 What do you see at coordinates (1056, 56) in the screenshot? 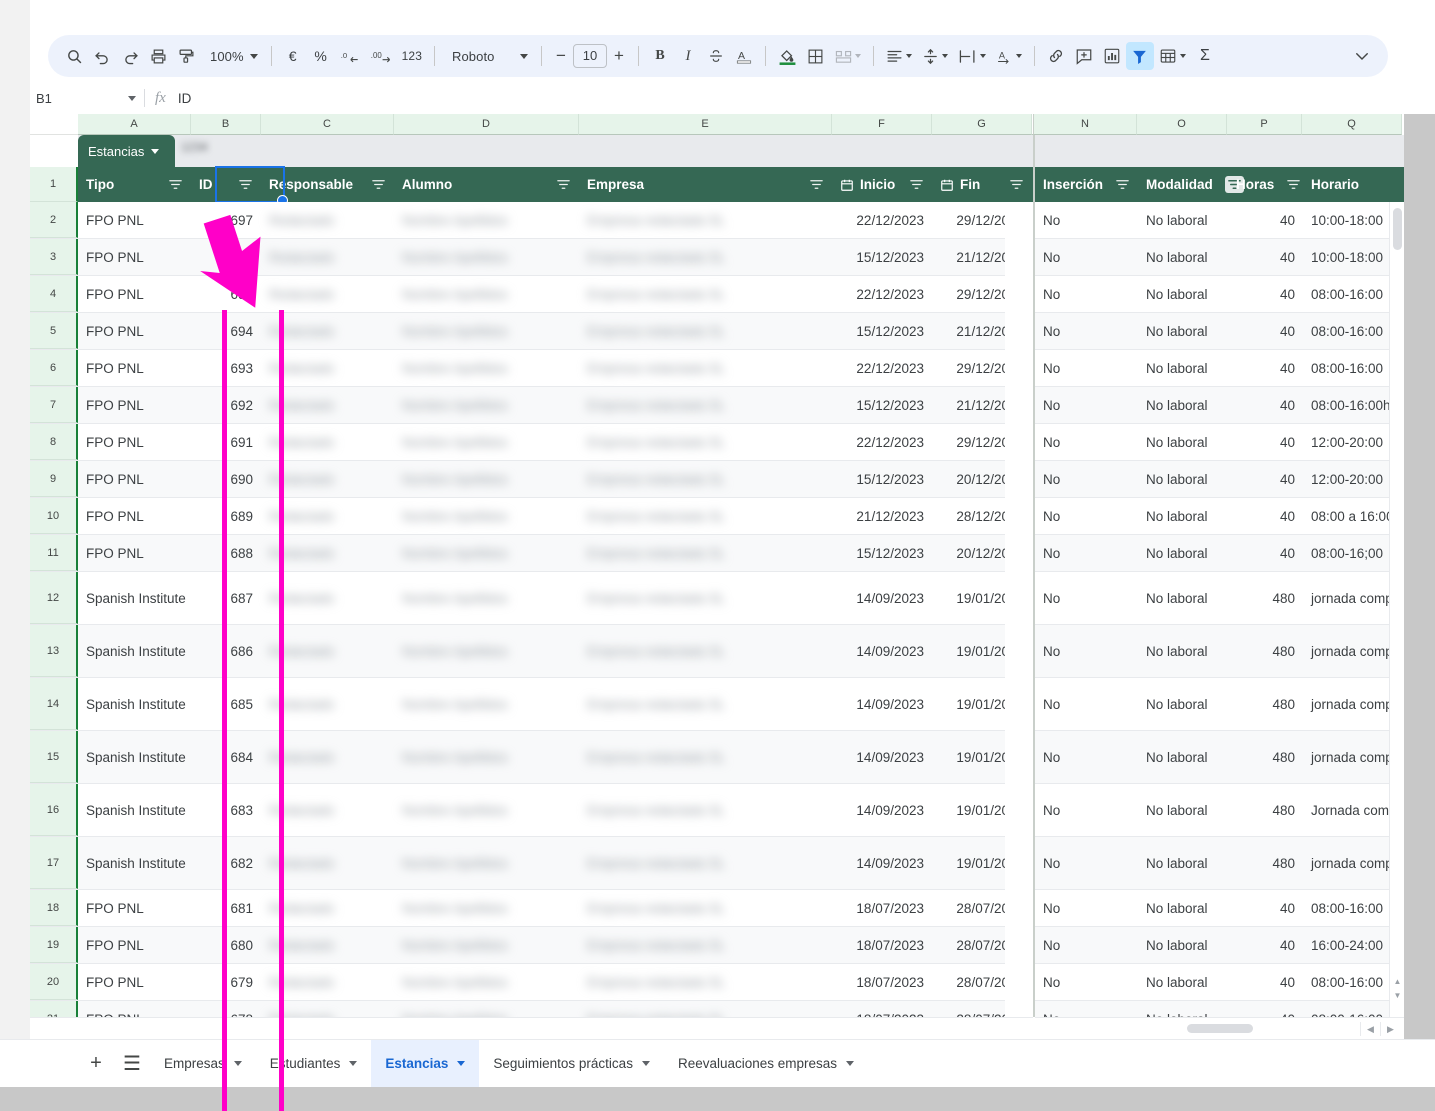
I see `insert-link-icon` at bounding box center [1056, 56].